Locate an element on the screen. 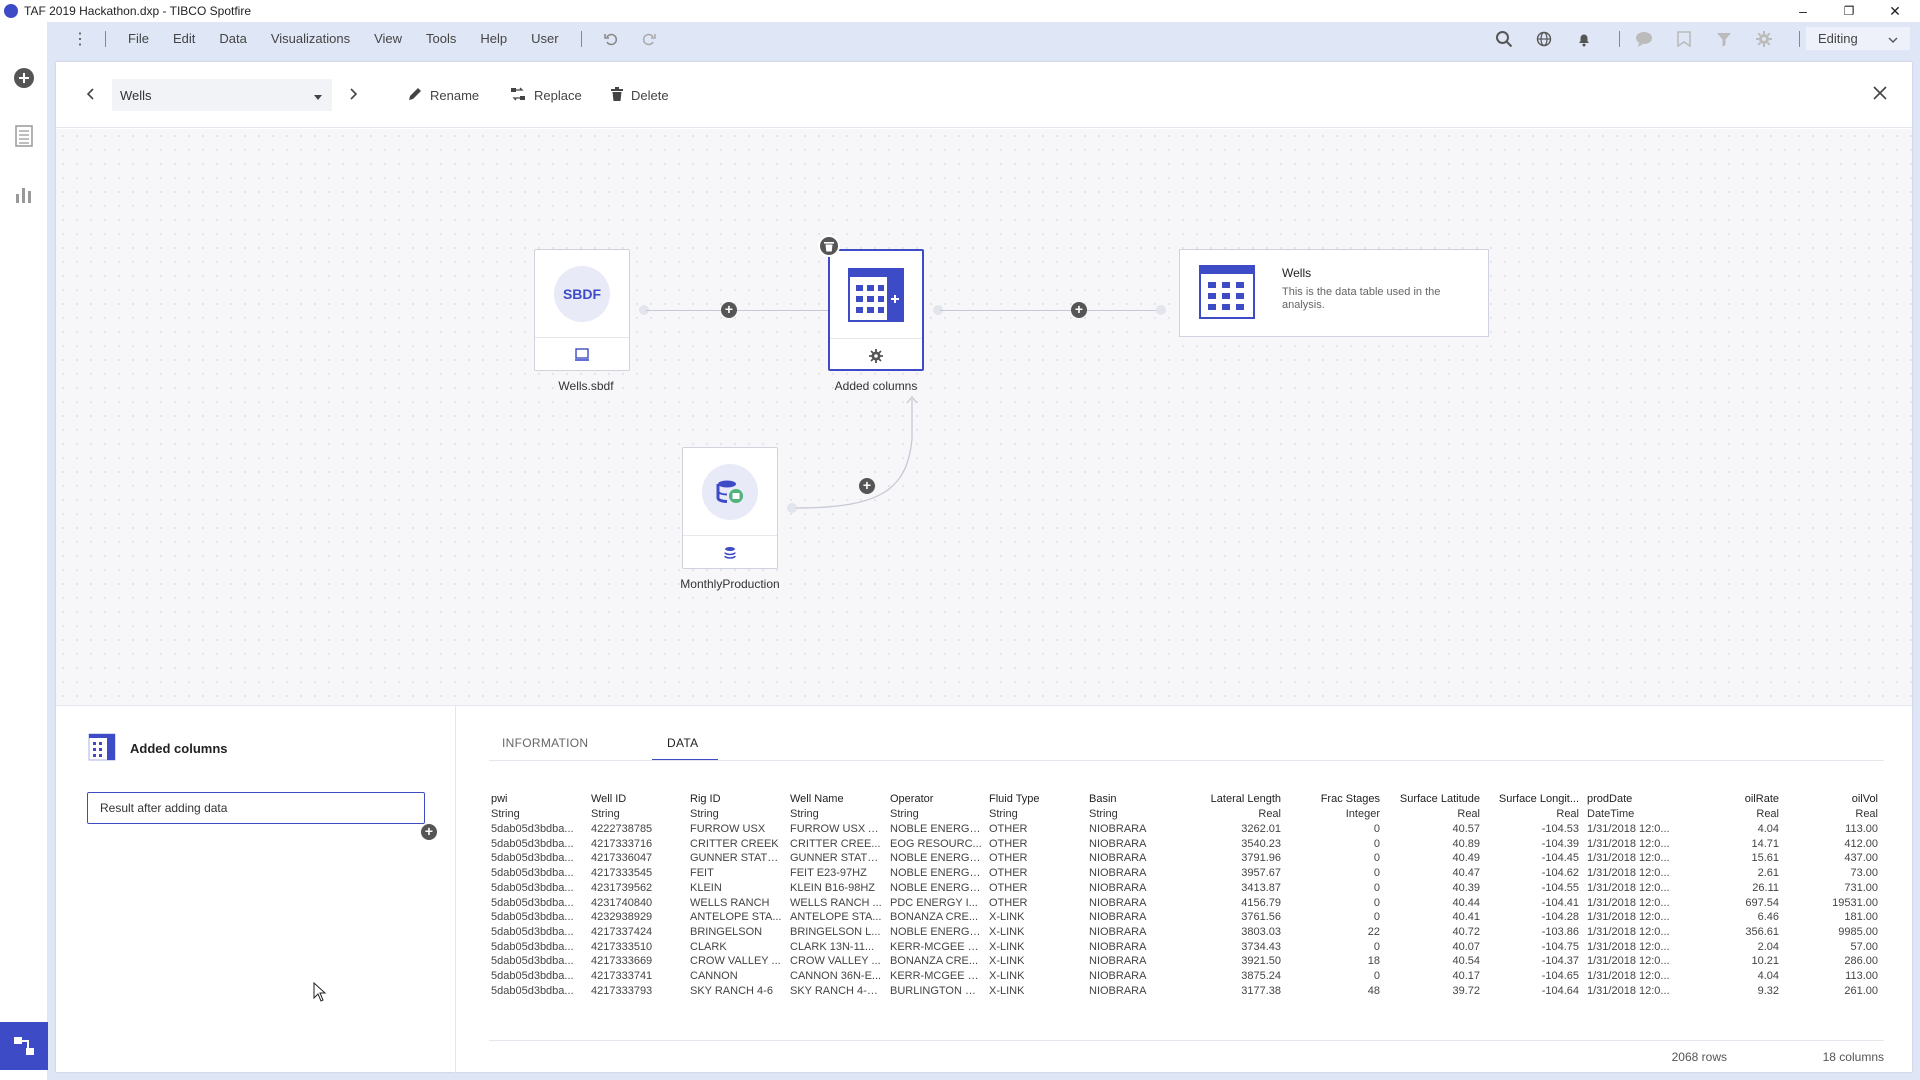 This screenshot has height=1080, width=1920. mode-label: Editing is located at coordinates (1838, 38).